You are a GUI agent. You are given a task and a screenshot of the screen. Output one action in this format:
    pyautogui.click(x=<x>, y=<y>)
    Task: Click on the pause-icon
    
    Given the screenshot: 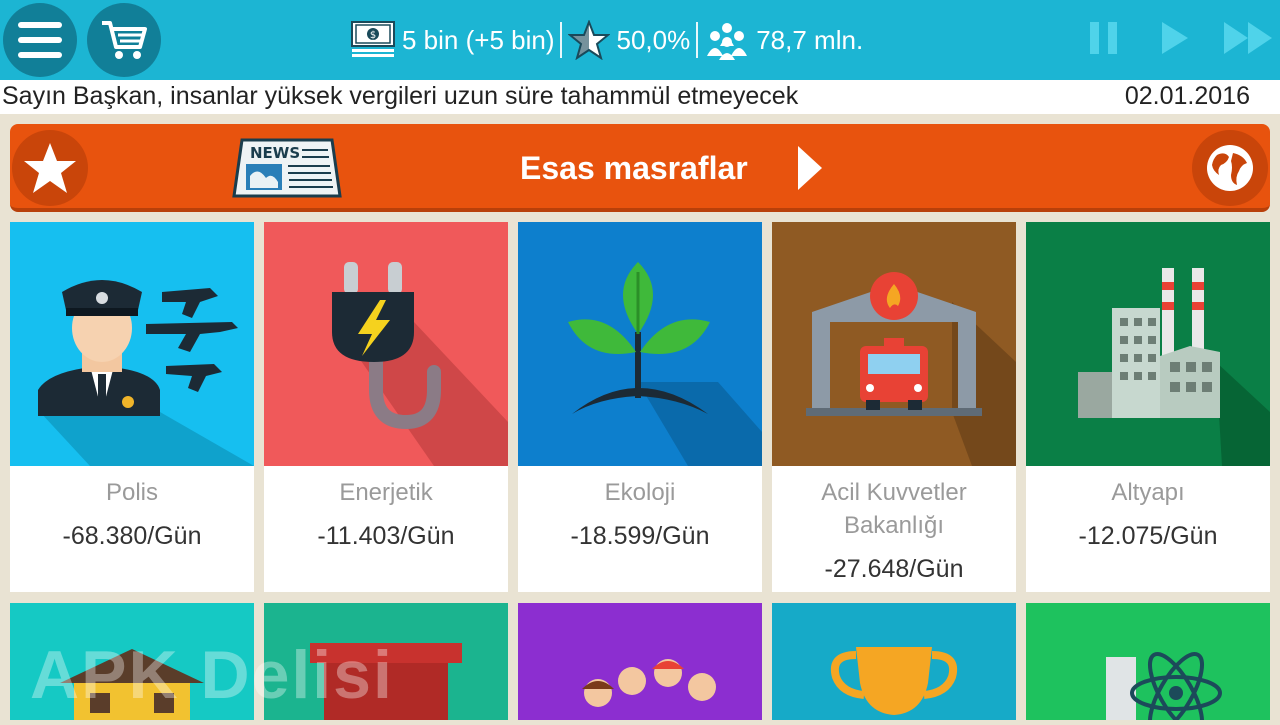 What is the action you would take?
    pyautogui.click(x=1104, y=38)
    